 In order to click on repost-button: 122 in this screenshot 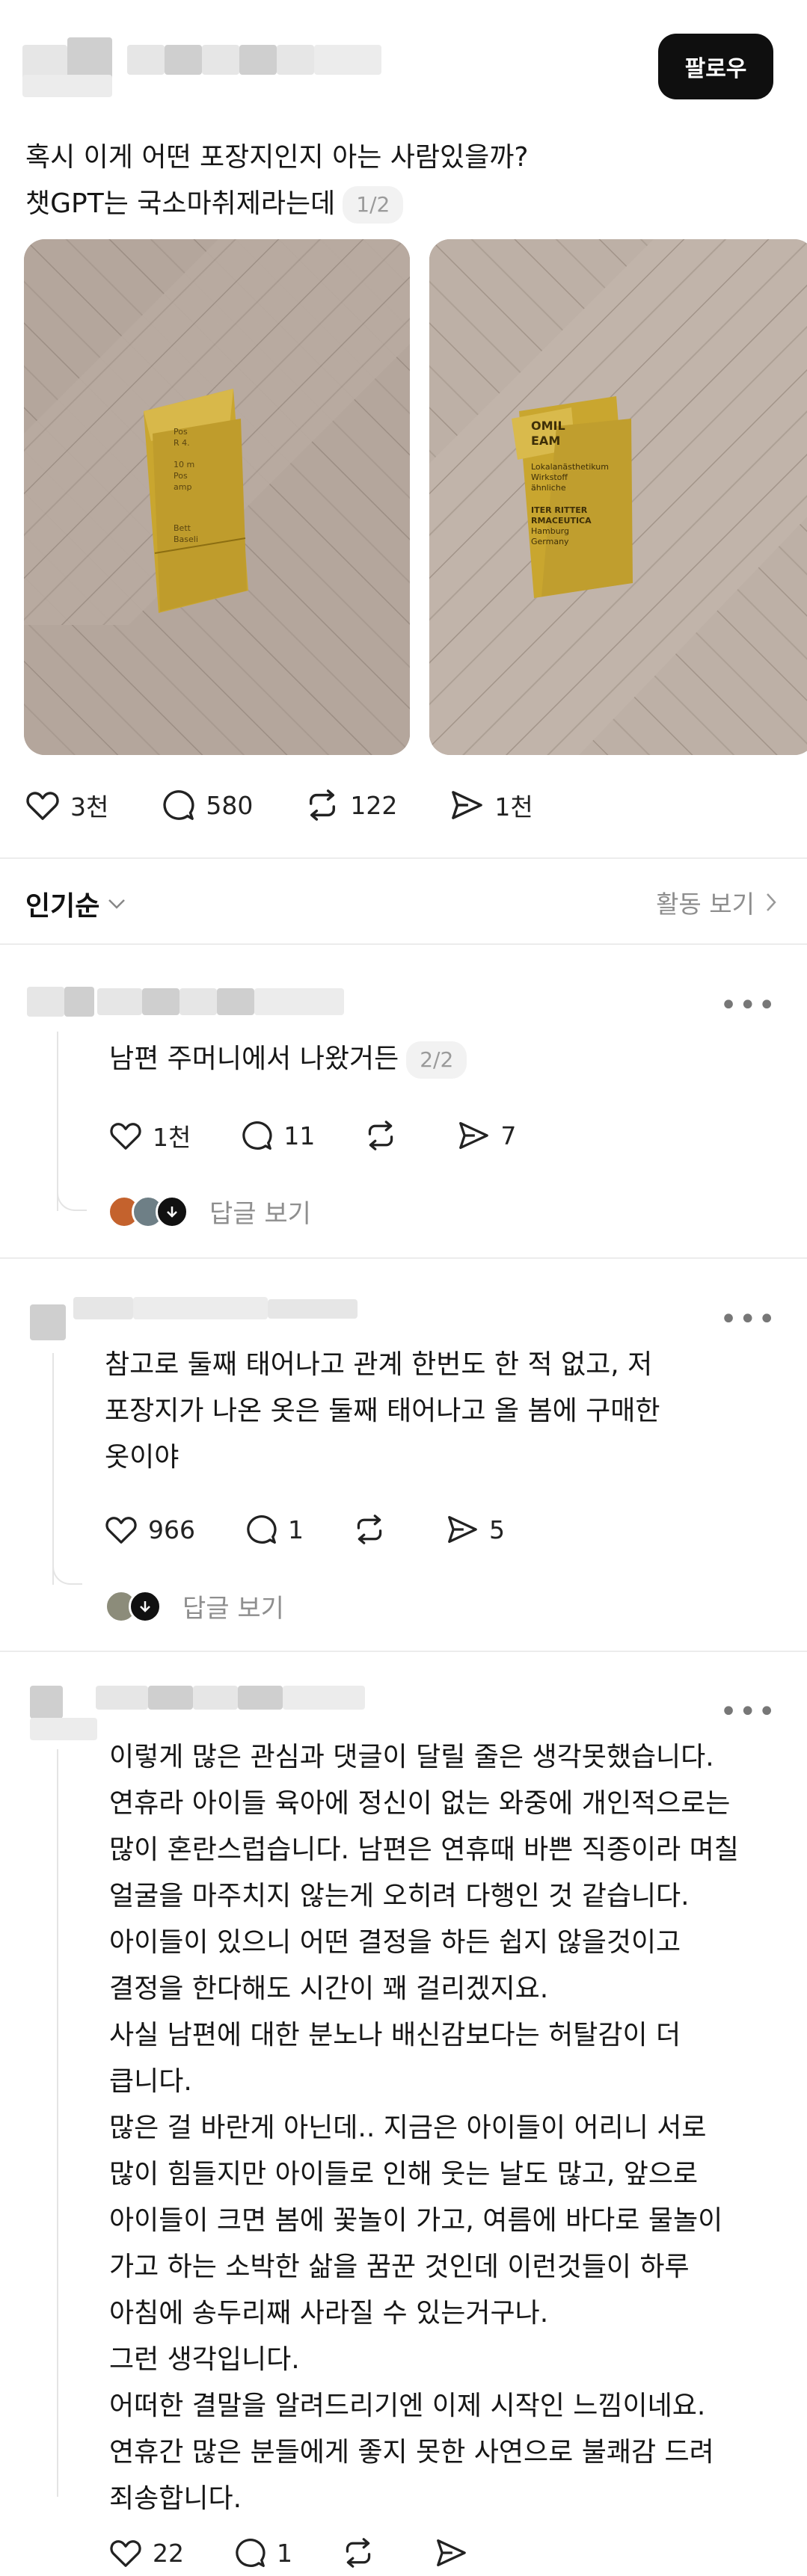, I will do `click(351, 805)`.